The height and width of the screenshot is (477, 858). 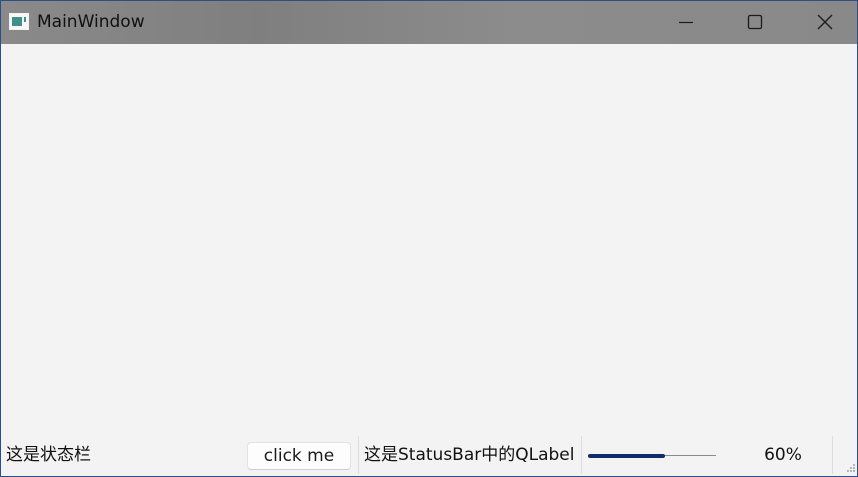 I want to click on status-qlabel: 这是StatusBar中的QLabel, so click(x=469, y=455).